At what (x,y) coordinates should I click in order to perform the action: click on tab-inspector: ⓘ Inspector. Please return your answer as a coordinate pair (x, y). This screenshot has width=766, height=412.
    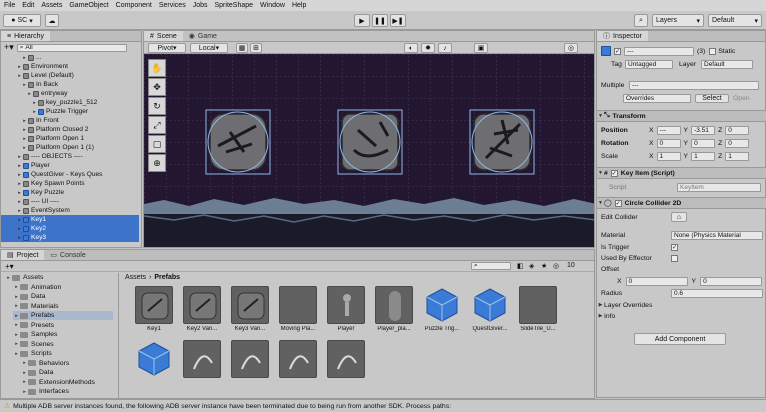
    Looking at the image, I should click on (622, 36).